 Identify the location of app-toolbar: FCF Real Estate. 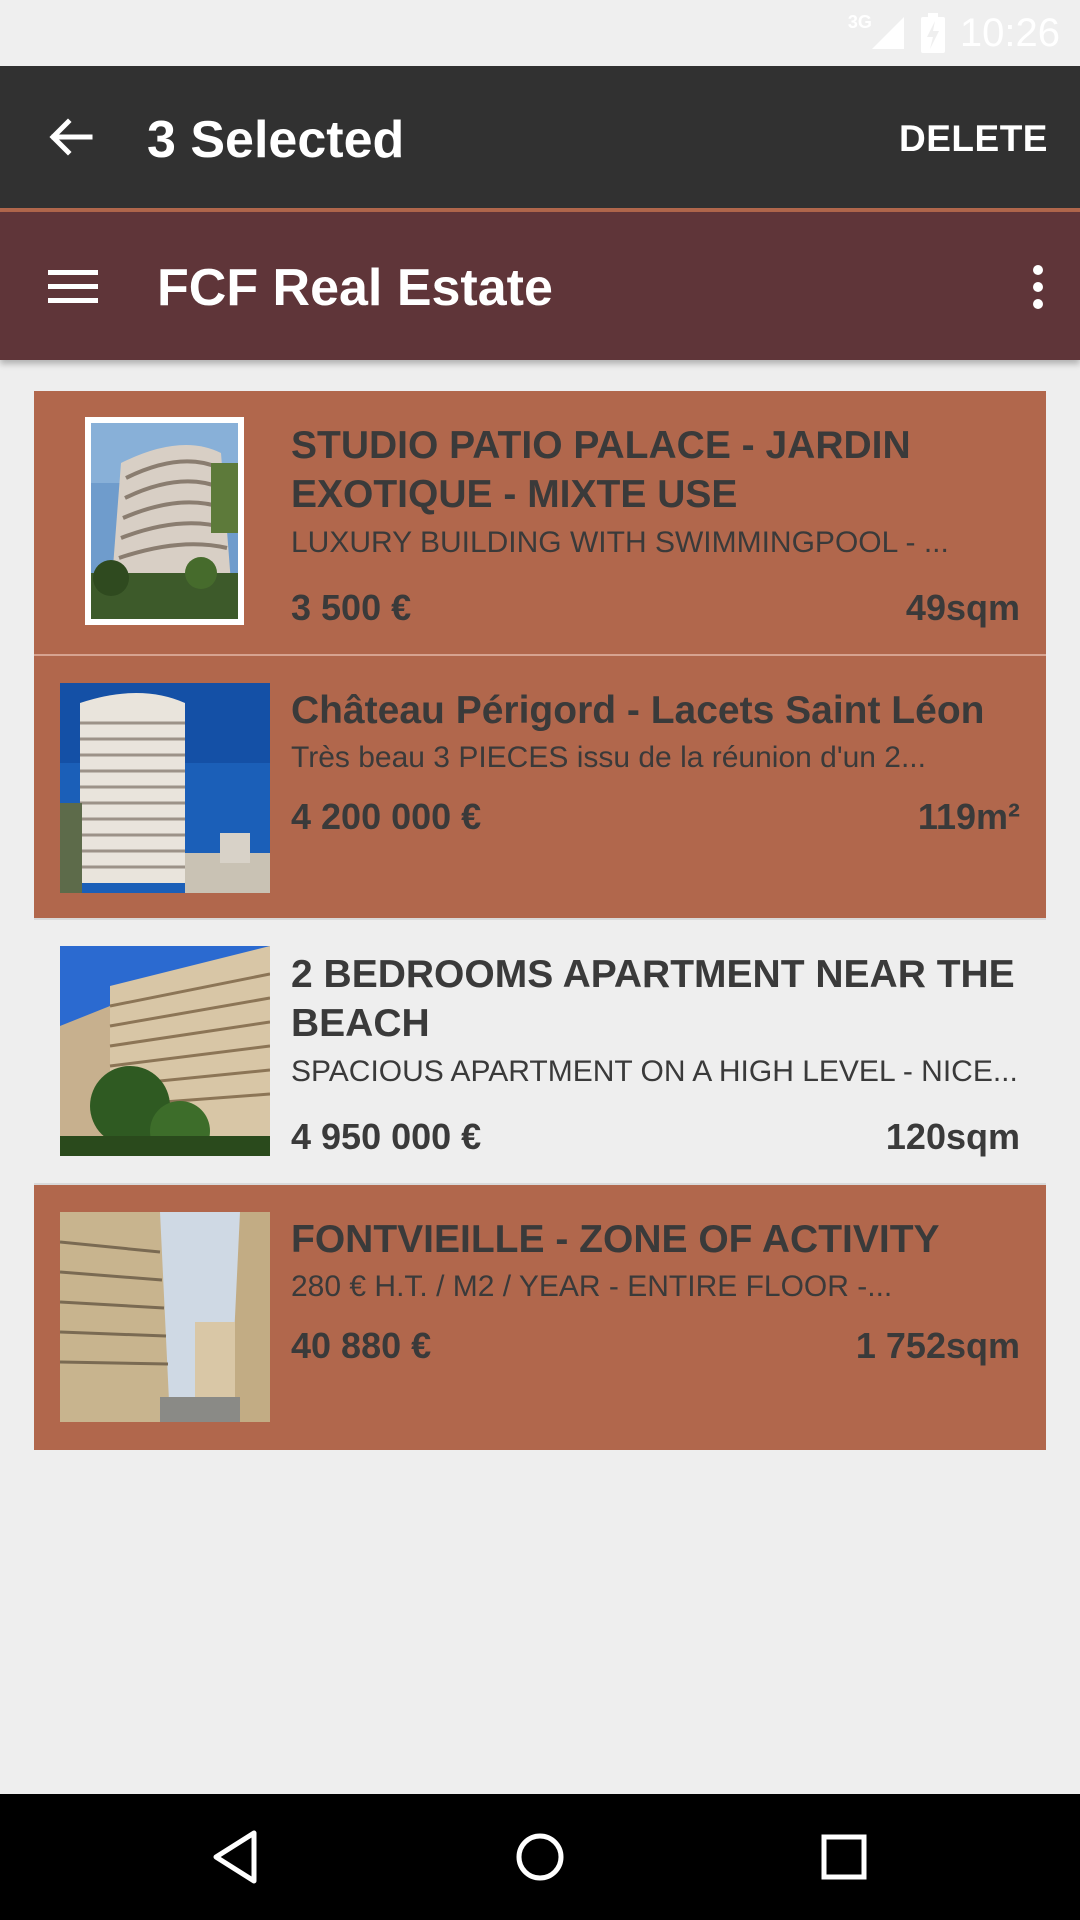
(540, 286).